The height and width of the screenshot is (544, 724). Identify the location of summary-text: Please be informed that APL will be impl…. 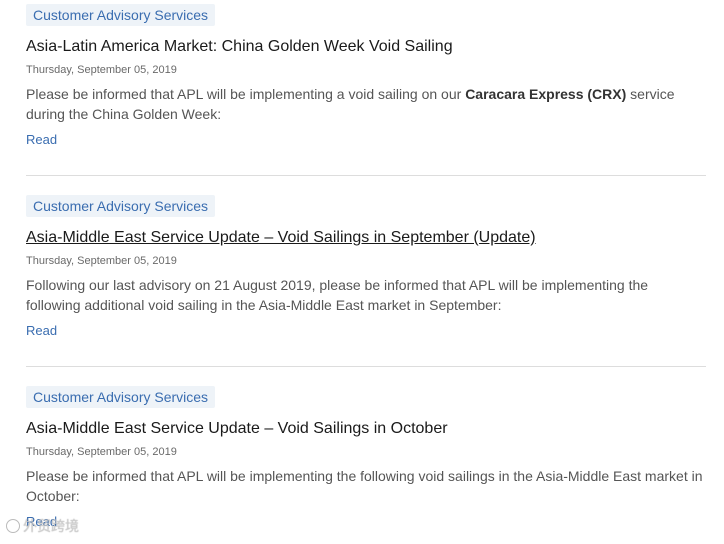
(246, 94).